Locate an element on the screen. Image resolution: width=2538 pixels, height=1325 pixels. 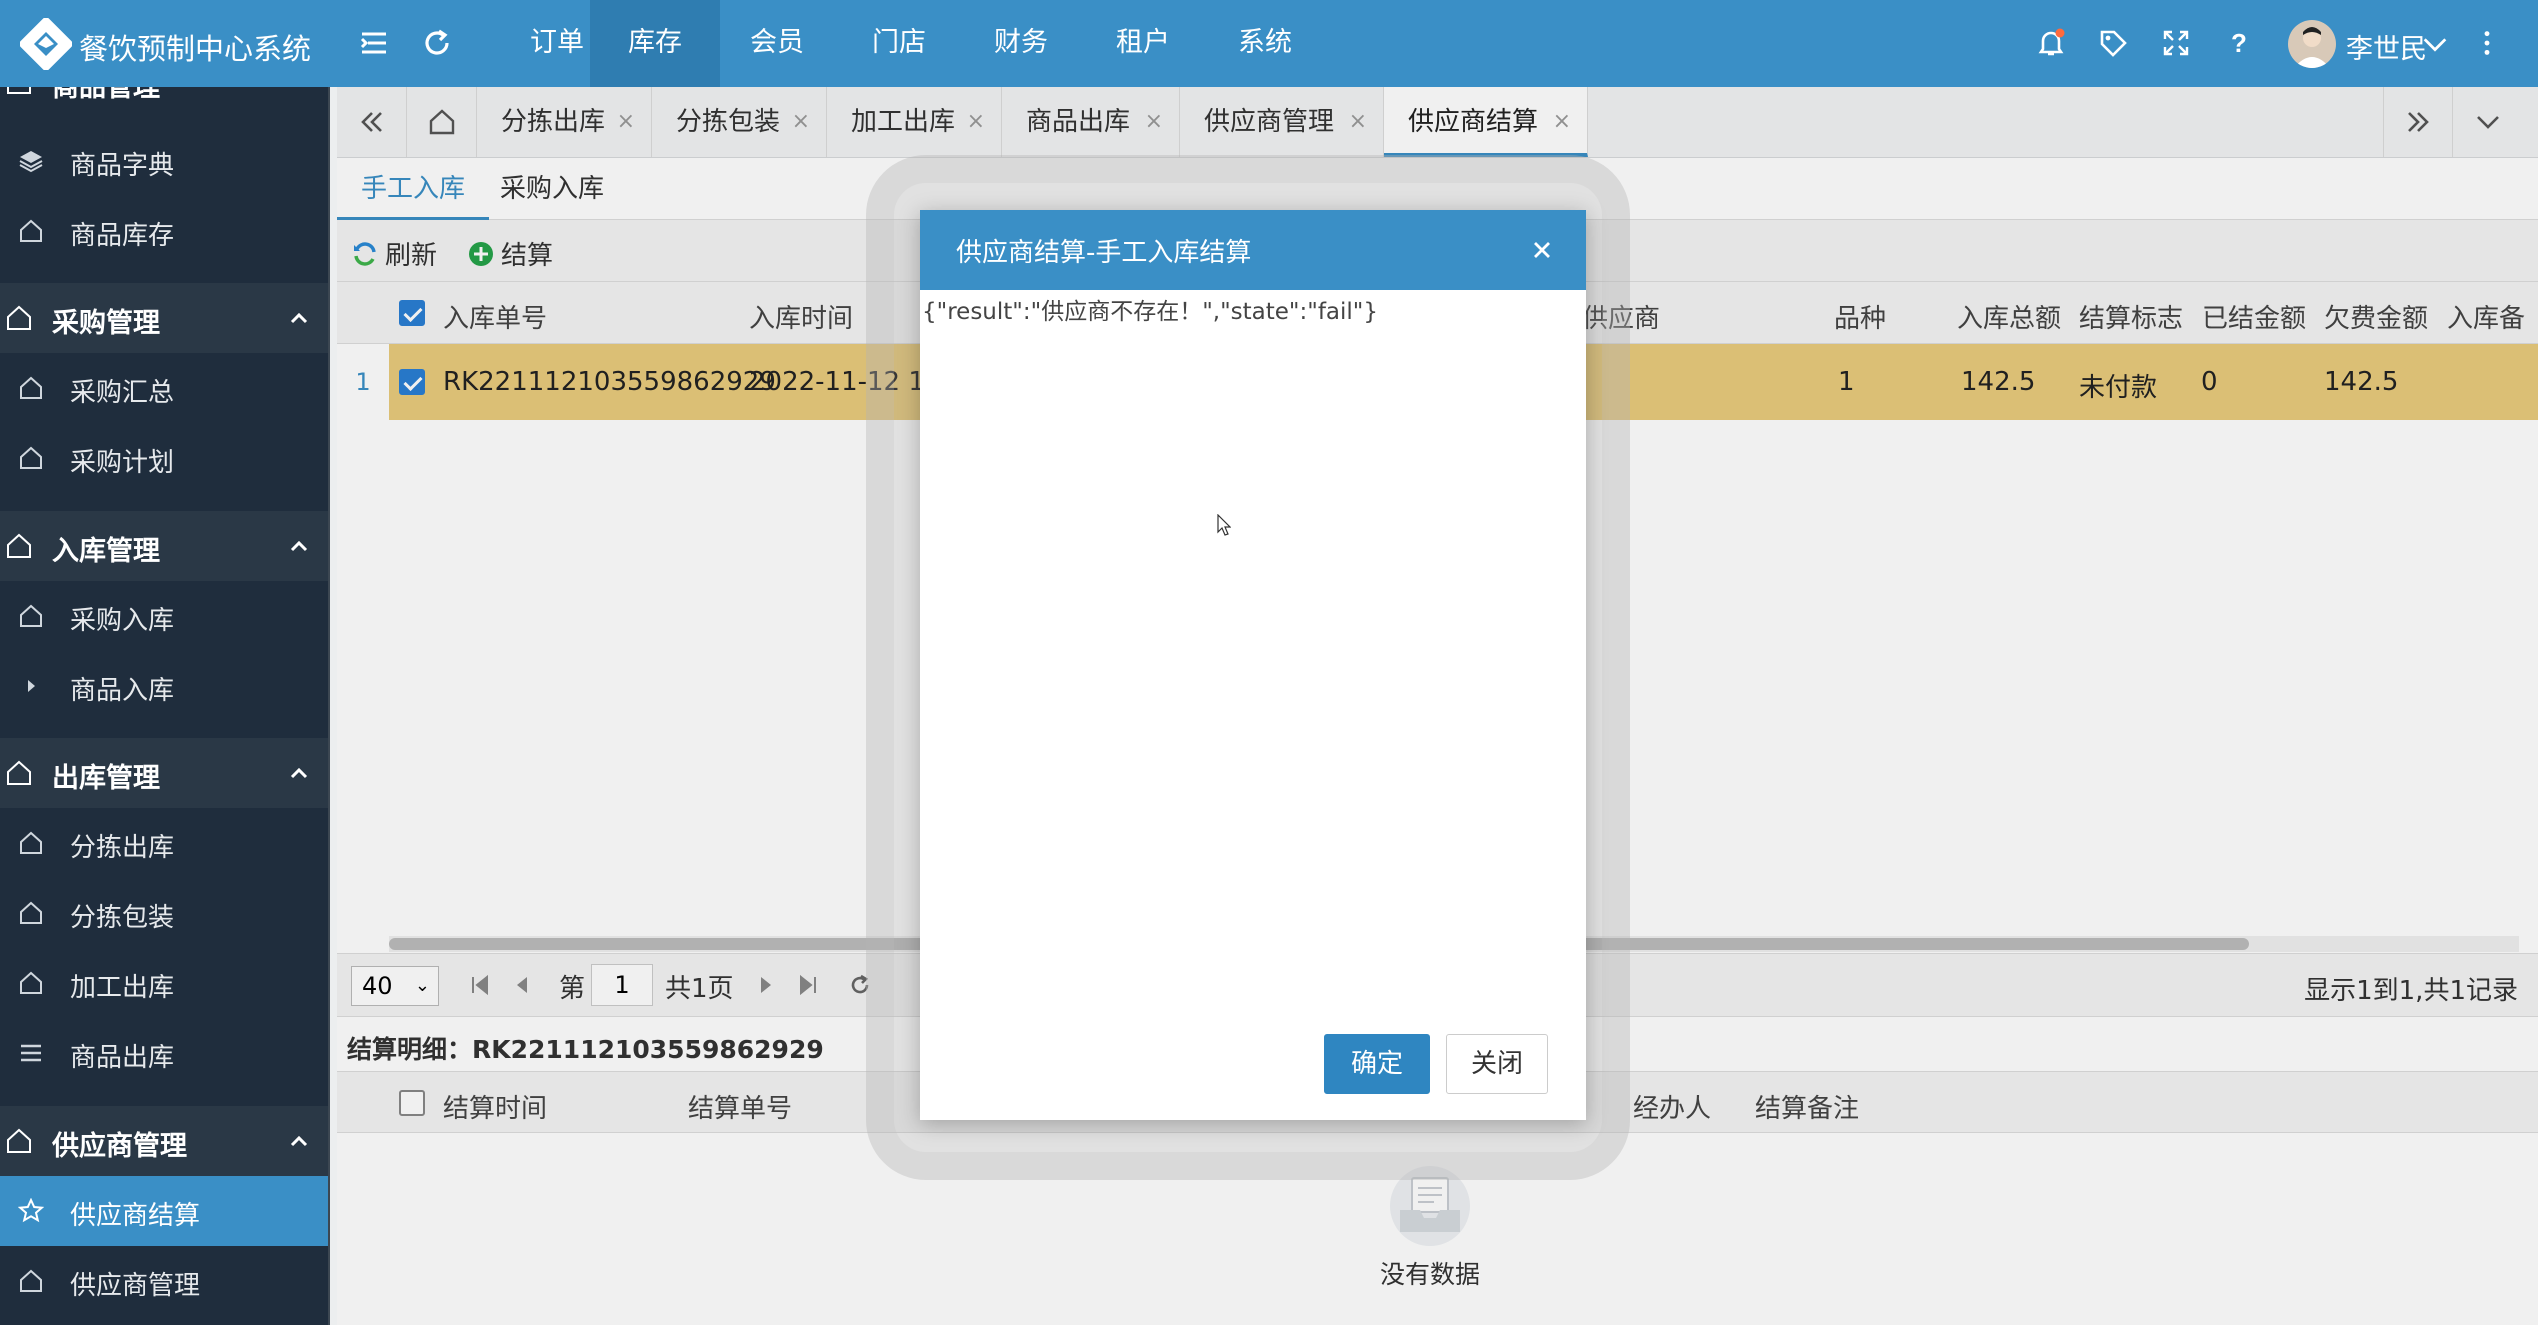
sidebar-item-purchase-stock-in: 采购入库 is located at coordinates (165, 616).